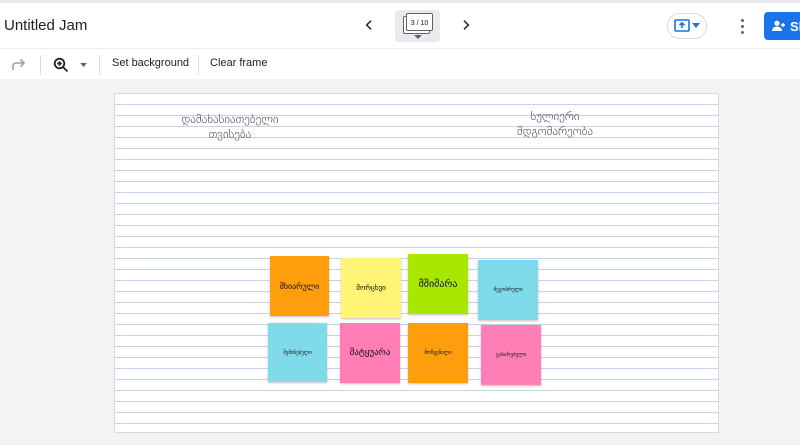 The height and width of the screenshot is (445, 800). What do you see at coordinates (150, 63) in the screenshot?
I see `set-background-button: Set background` at bounding box center [150, 63].